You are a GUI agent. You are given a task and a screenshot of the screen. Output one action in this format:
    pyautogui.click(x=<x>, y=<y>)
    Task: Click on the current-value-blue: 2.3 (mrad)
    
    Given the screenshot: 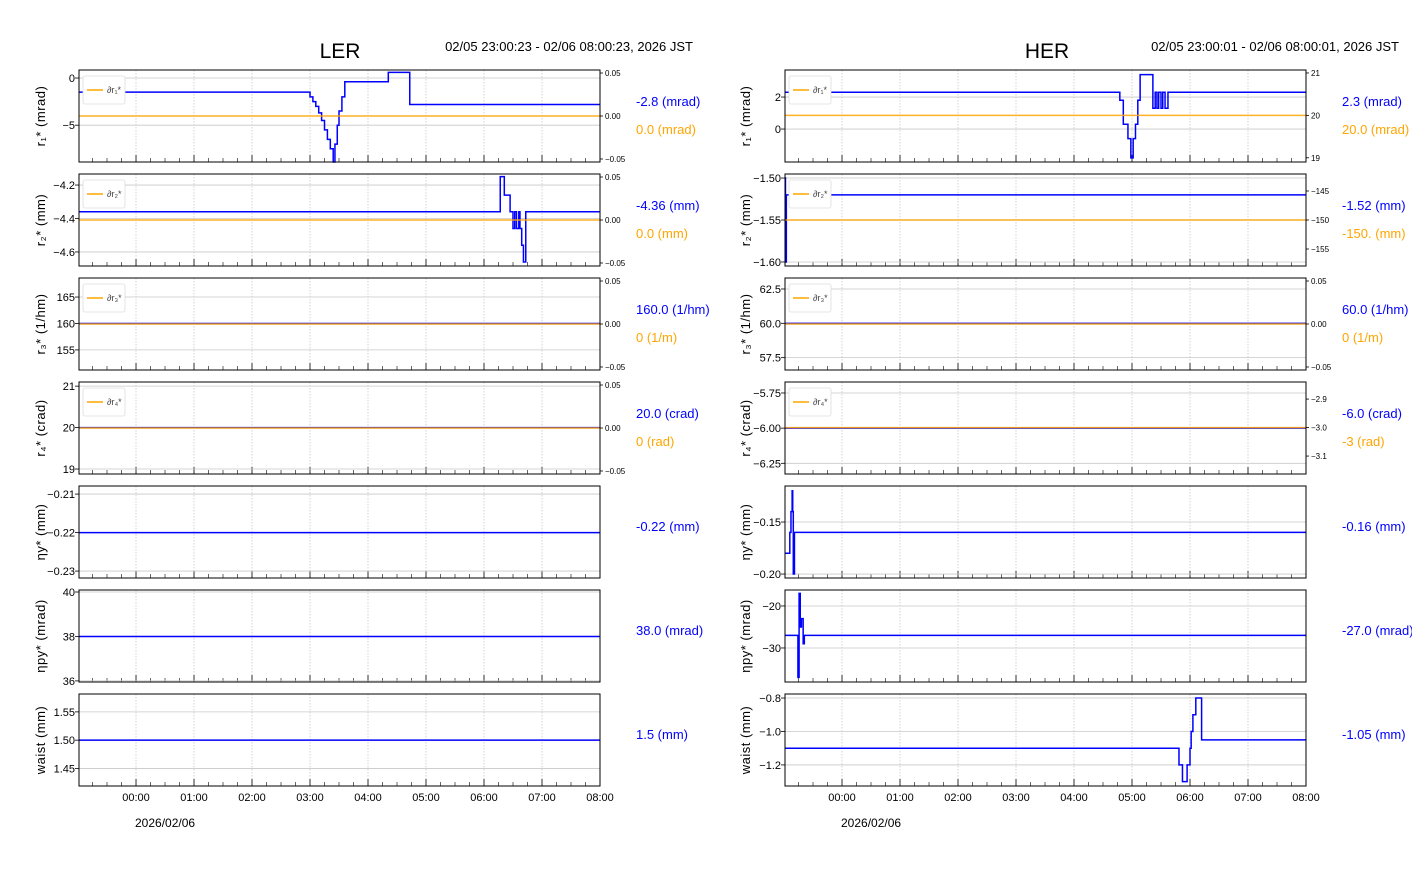 What is the action you would take?
    pyautogui.click(x=1372, y=101)
    